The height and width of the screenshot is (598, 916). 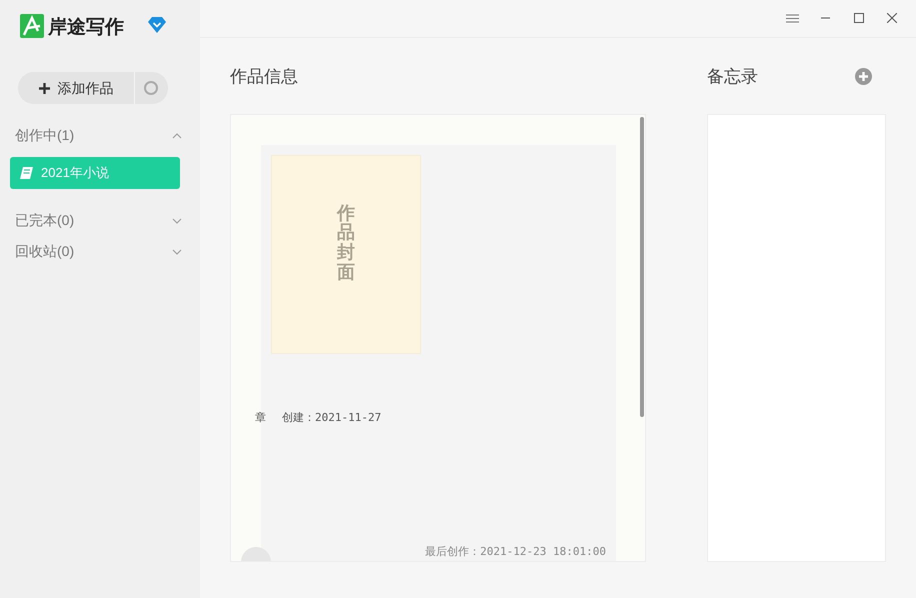 What do you see at coordinates (515, 552) in the screenshot?
I see `last-written-time: 最后创作：2021-12-23 18:01:00` at bounding box center [515, 552].